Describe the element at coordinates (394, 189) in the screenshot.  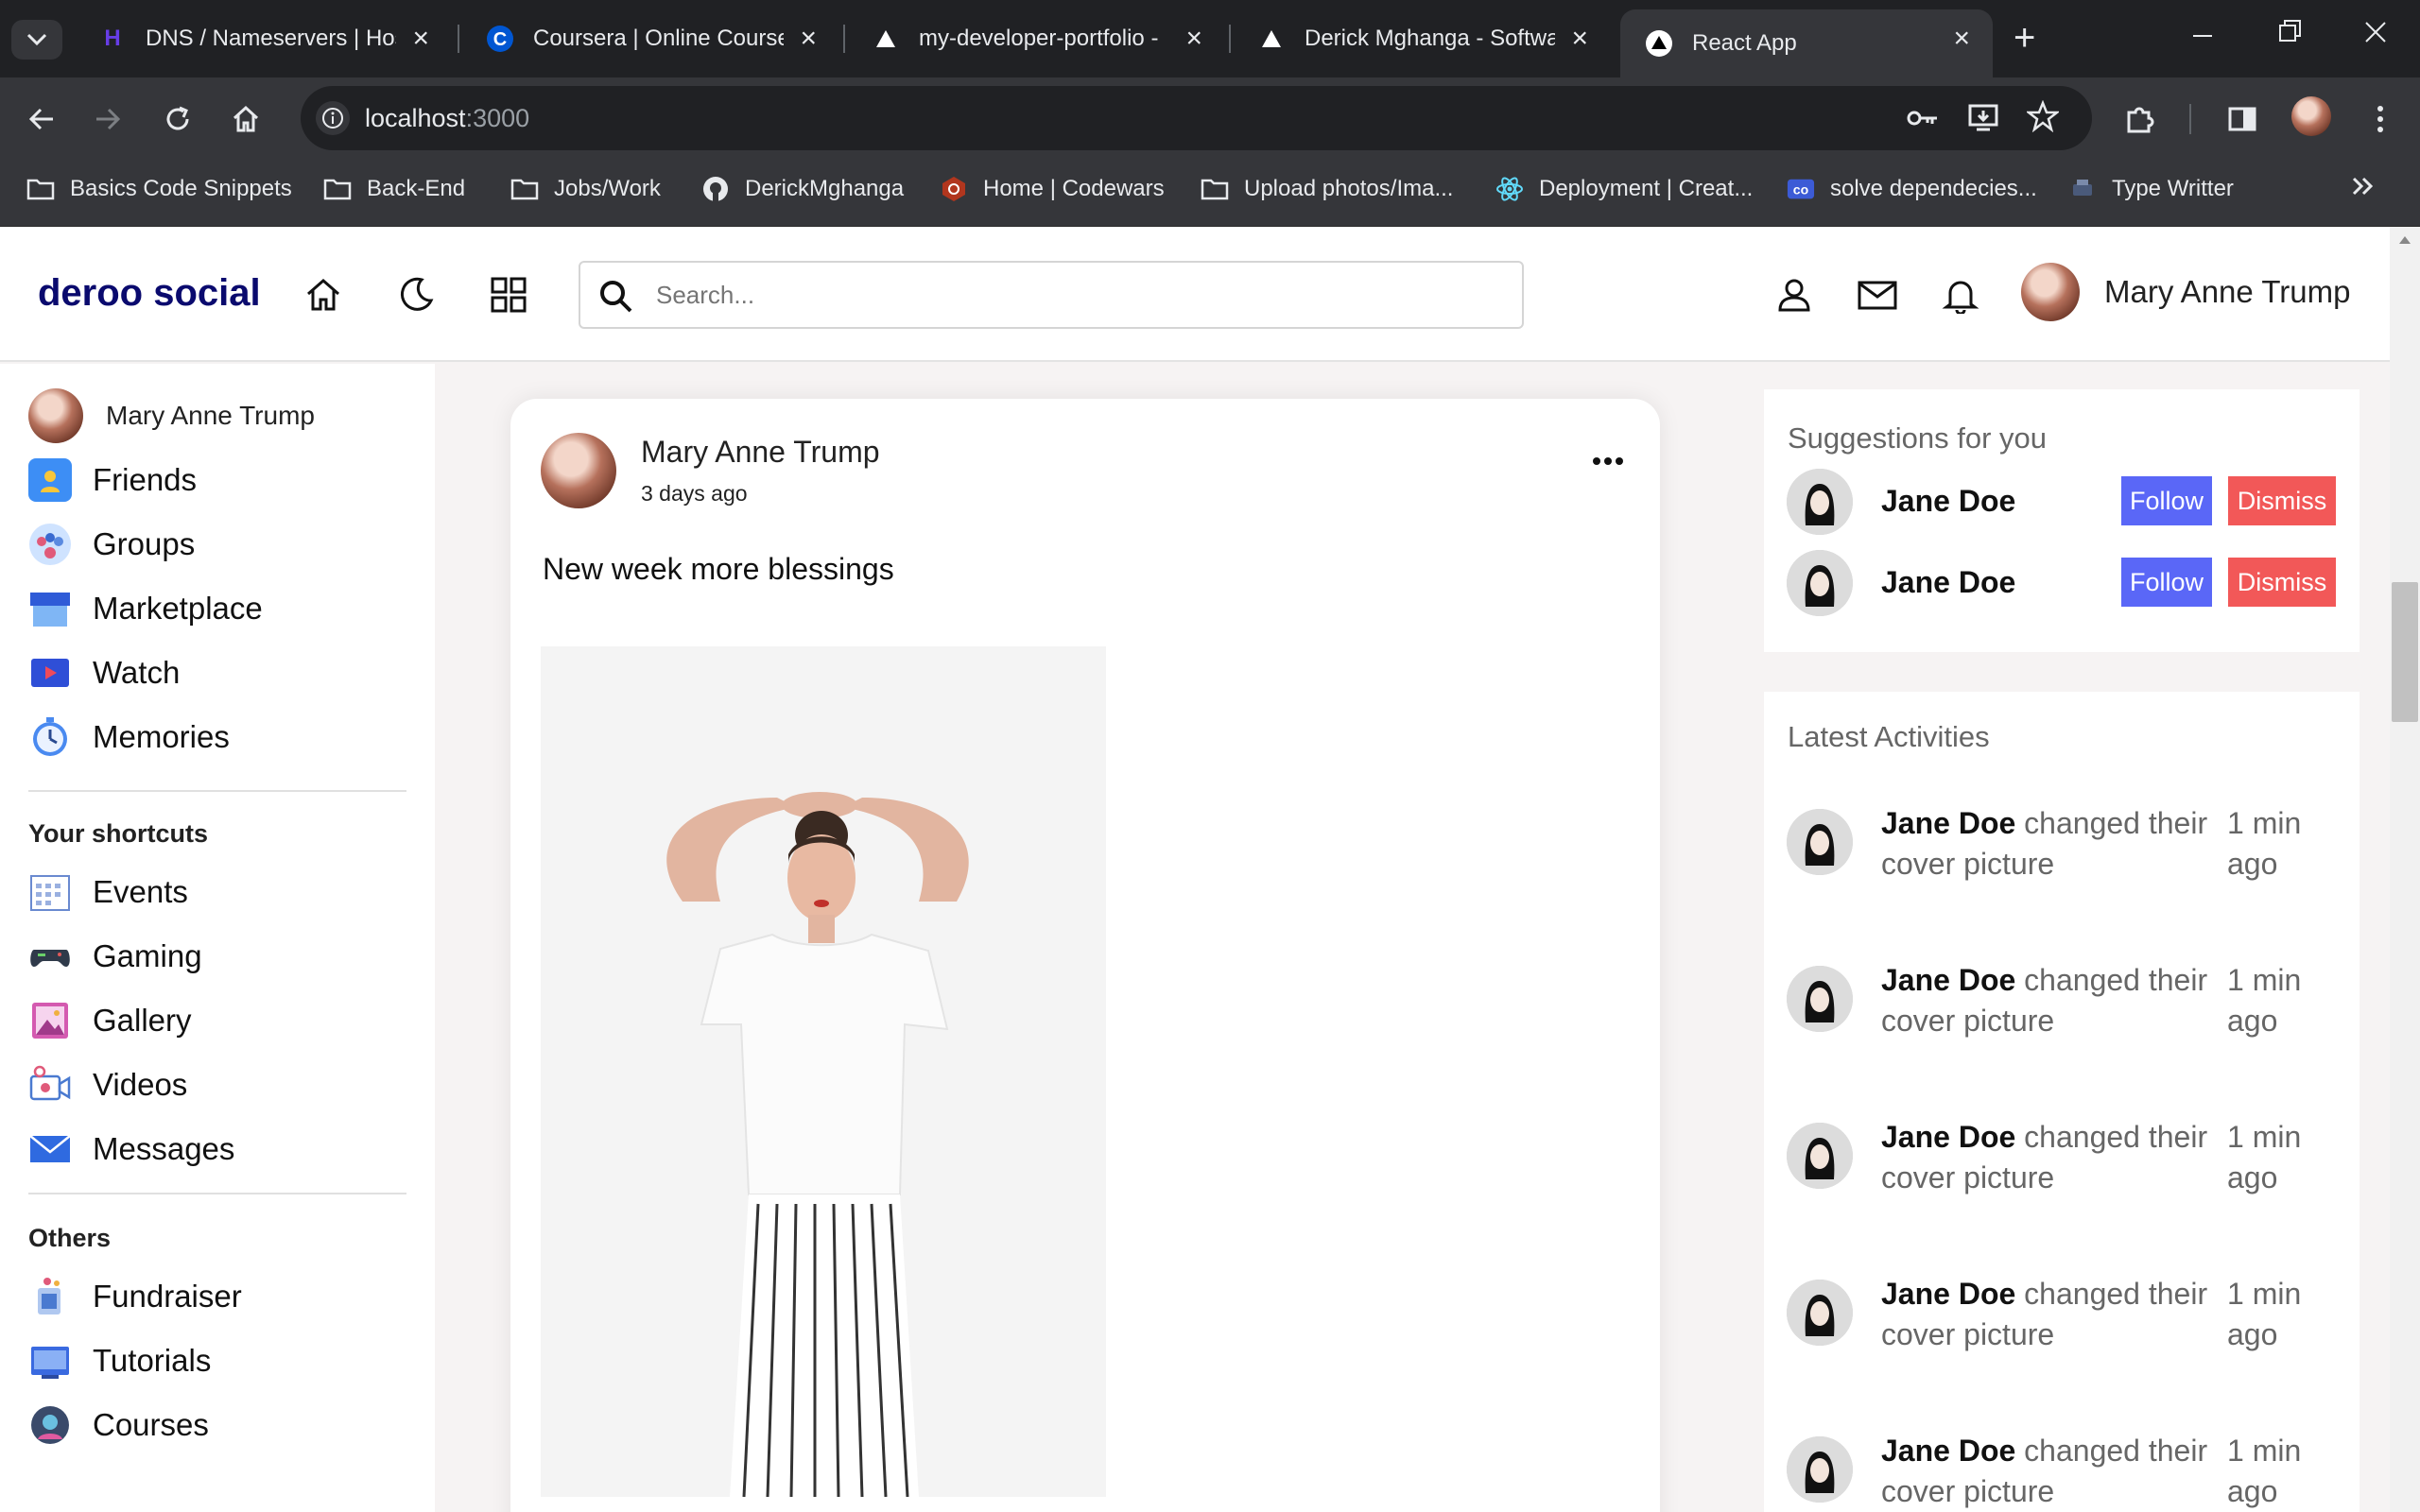
I see `bookmark-backend: Back-End` at that location.